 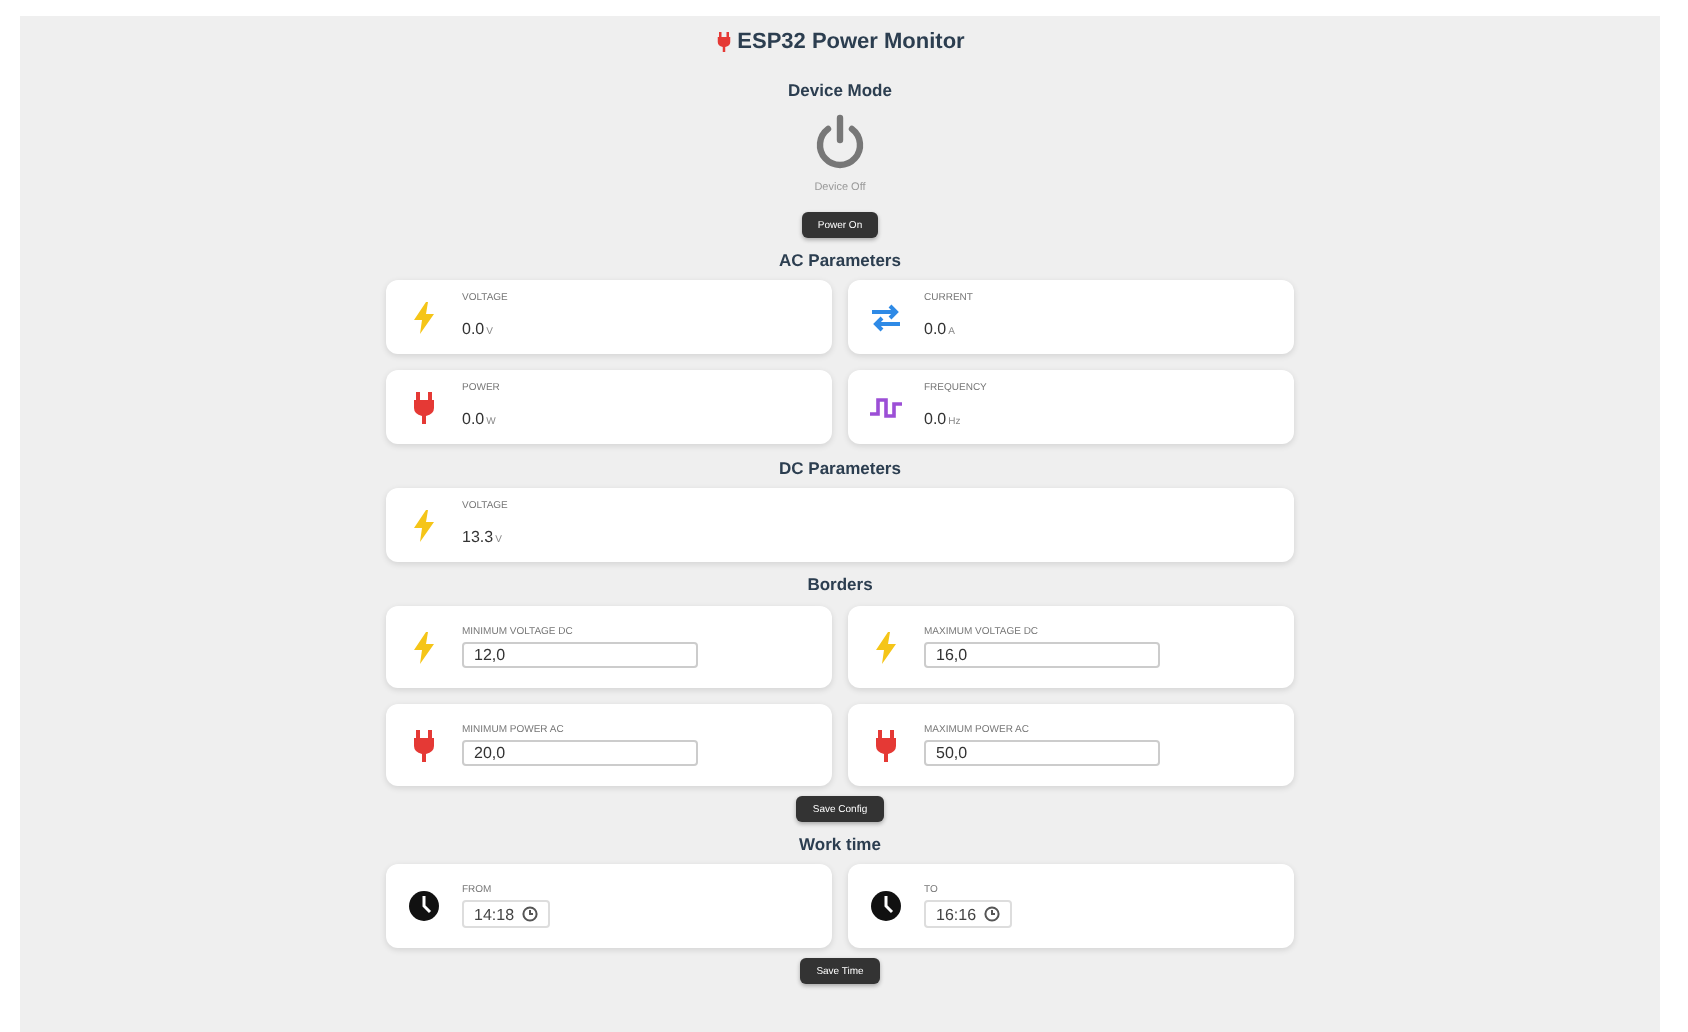 I want to click on input-field: 12,0, so click(x=580, y=655).